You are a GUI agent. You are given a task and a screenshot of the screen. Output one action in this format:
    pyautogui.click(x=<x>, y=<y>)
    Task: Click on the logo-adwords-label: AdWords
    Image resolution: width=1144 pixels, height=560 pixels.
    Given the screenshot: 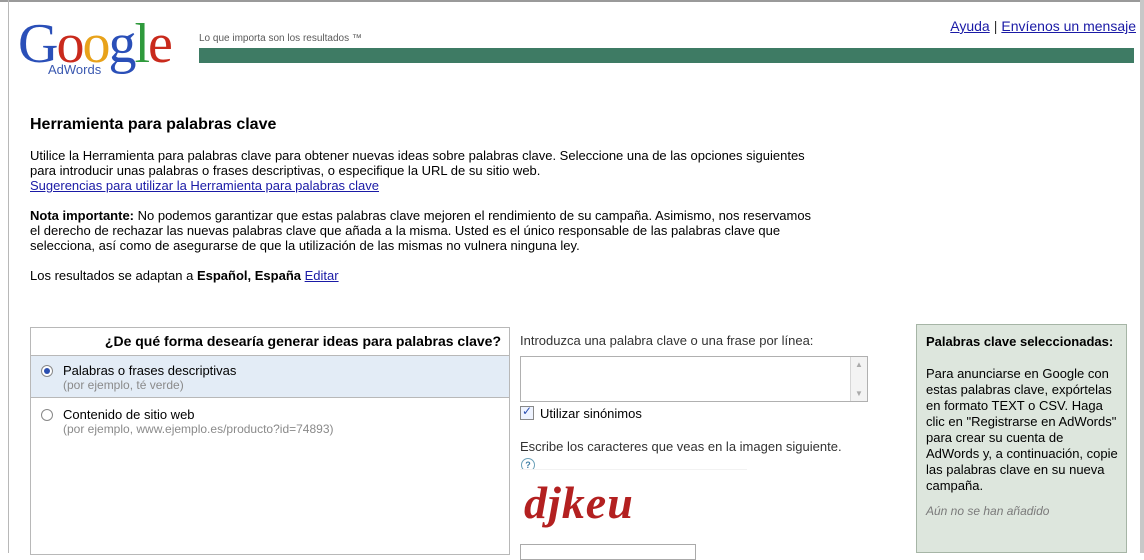 What is the action you would take?
    pyautogui.click(x=75, y=69)
    